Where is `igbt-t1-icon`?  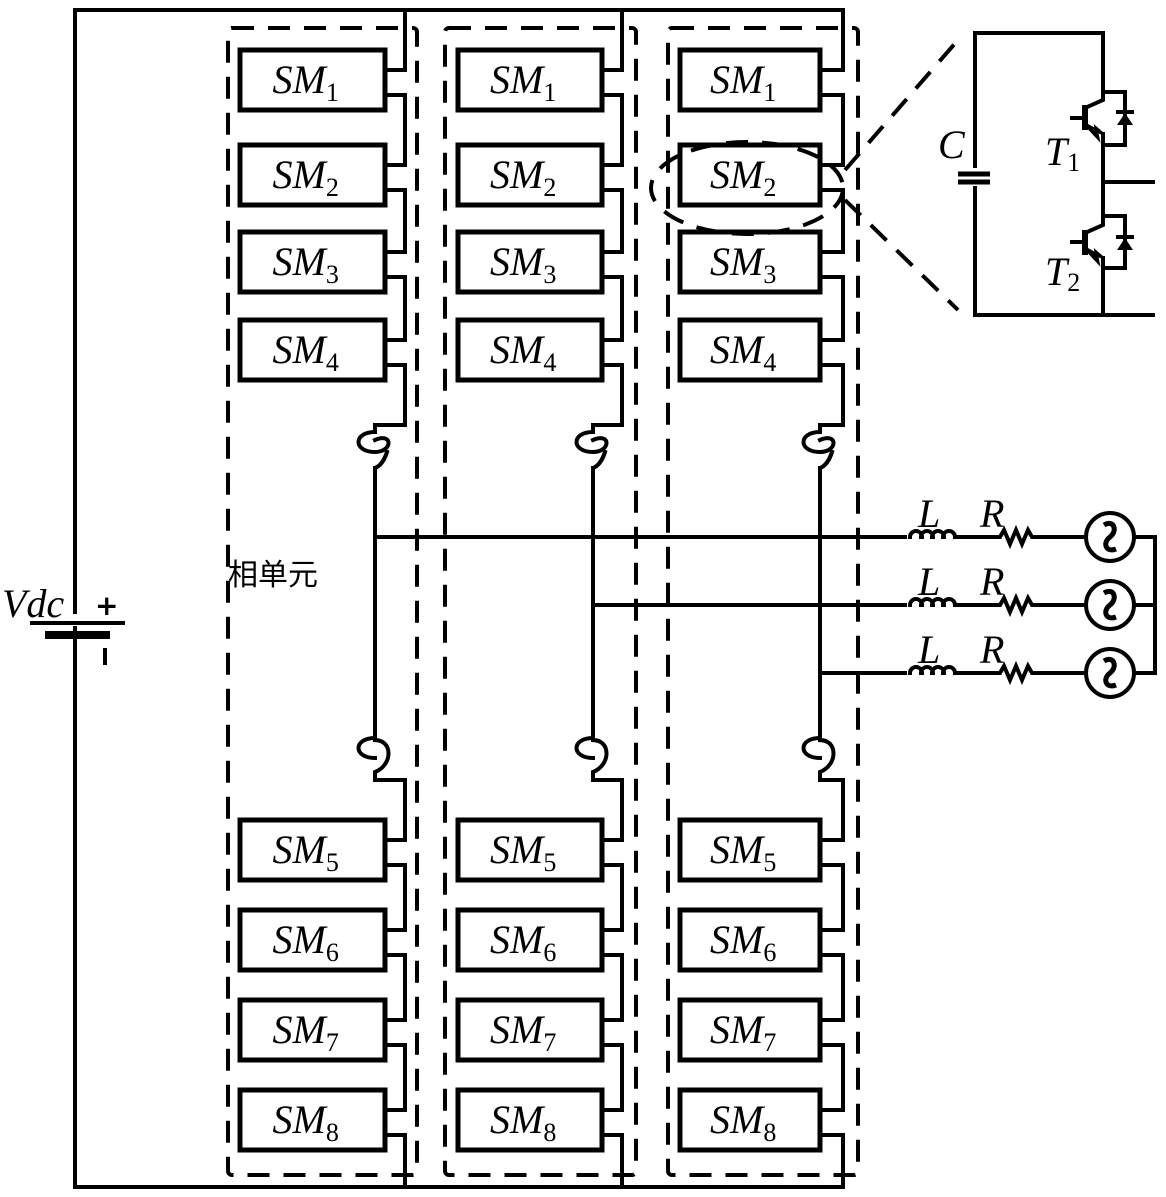 igbt-t1-icon is located at coordinates (1102, 116).